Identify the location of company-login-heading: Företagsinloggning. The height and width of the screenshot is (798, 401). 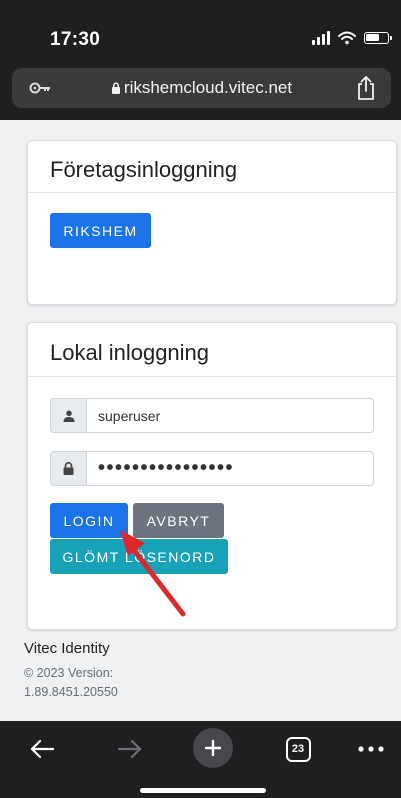
(212, 167).